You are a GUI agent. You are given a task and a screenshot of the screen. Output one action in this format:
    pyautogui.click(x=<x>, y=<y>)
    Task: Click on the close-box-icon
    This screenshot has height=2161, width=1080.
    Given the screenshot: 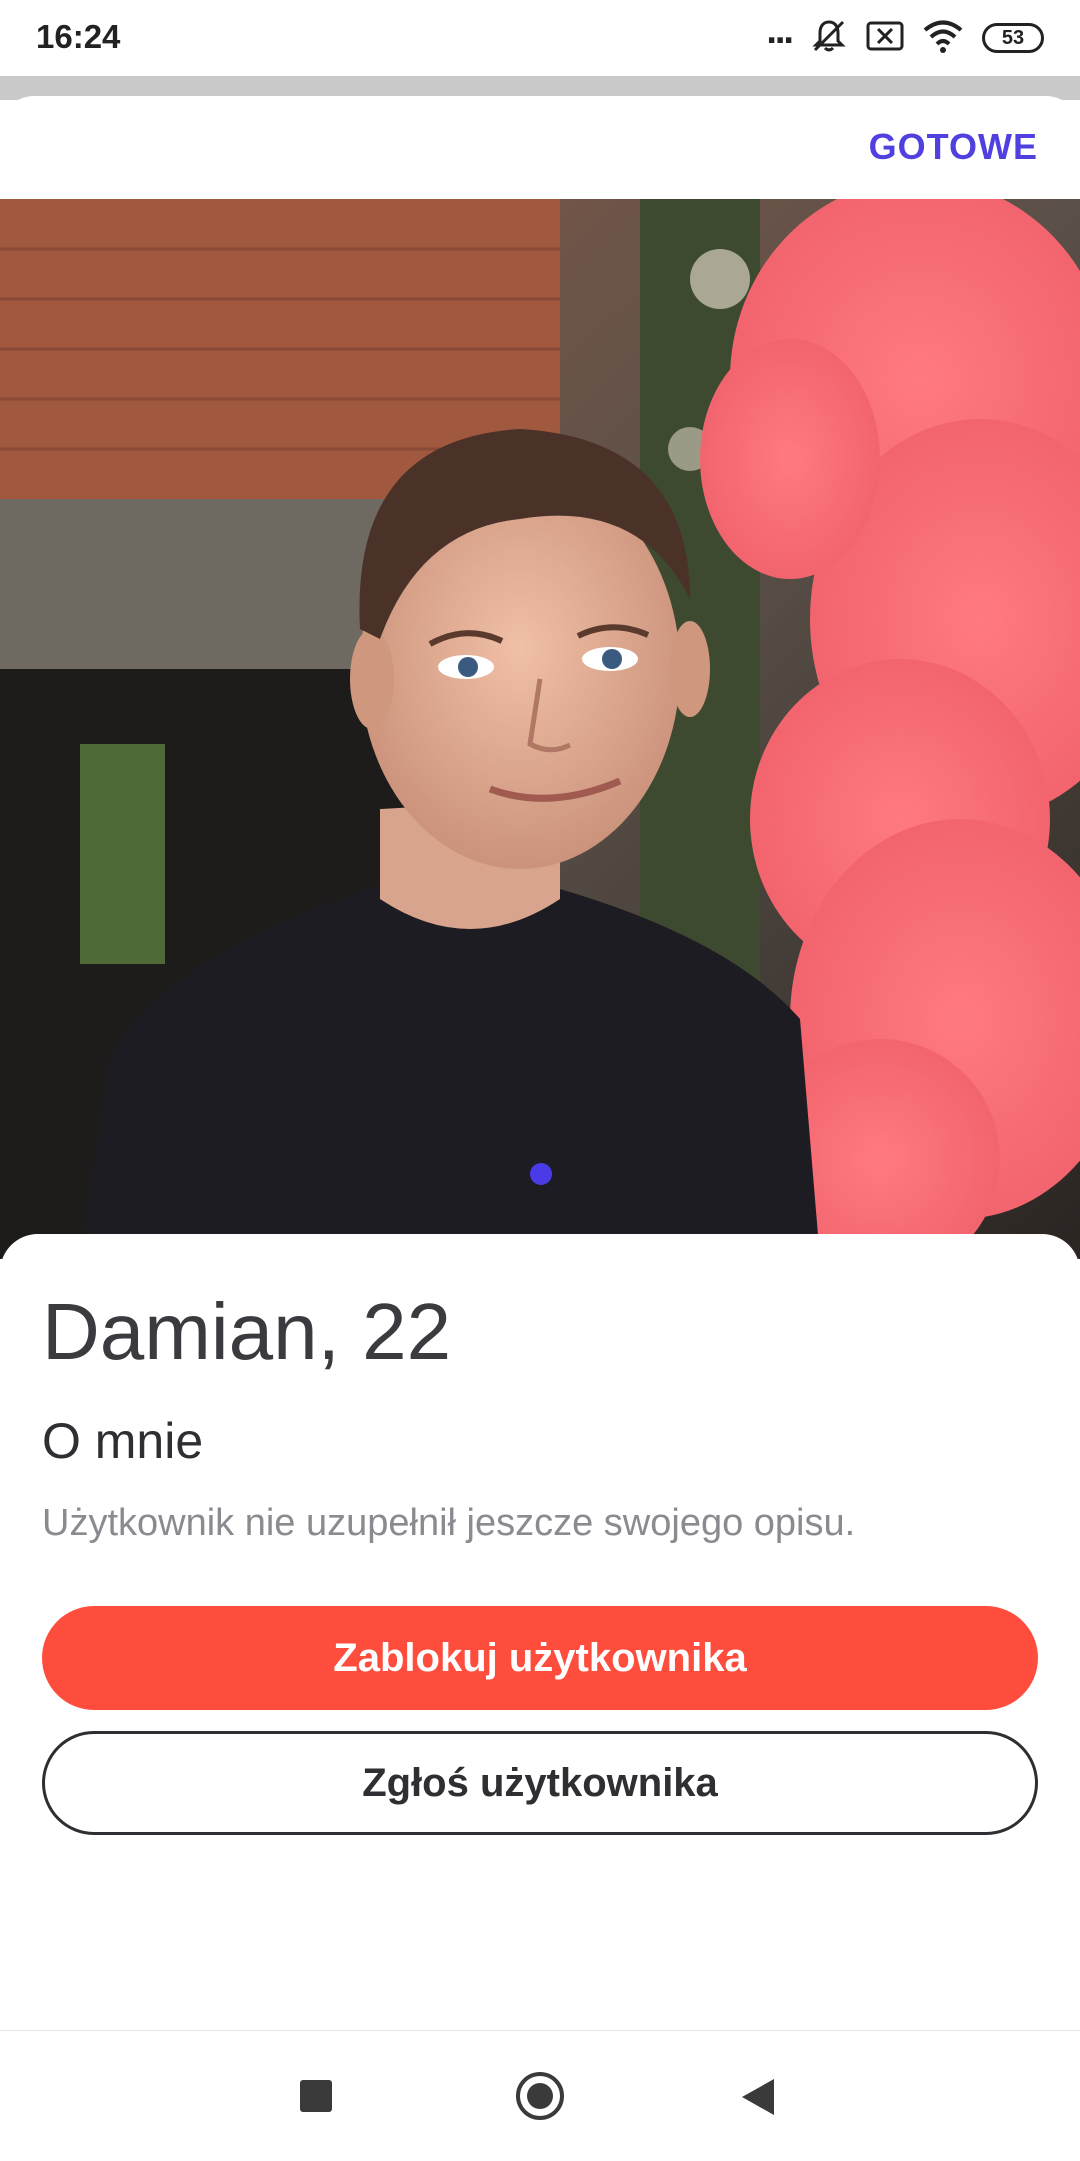 What is the action you would take?
    pyautogui.click(x=885, y=38)
    